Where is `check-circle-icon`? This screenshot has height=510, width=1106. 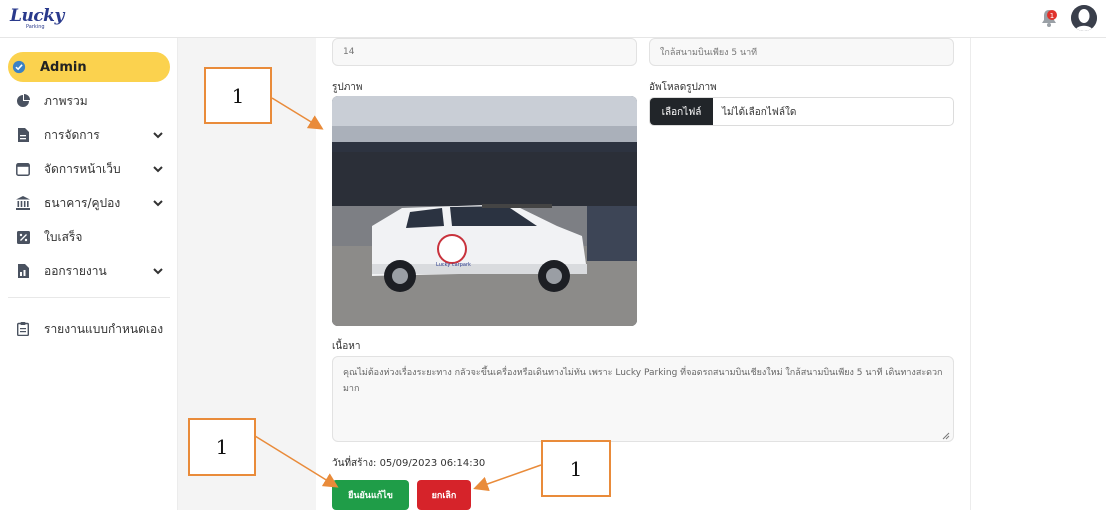 check-circle-icon is located at coordinates (19, 67).